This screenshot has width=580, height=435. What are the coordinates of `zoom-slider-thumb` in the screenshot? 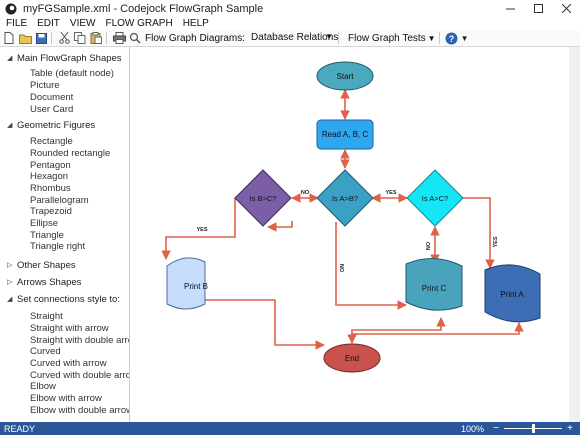 It's located at (533, 428).